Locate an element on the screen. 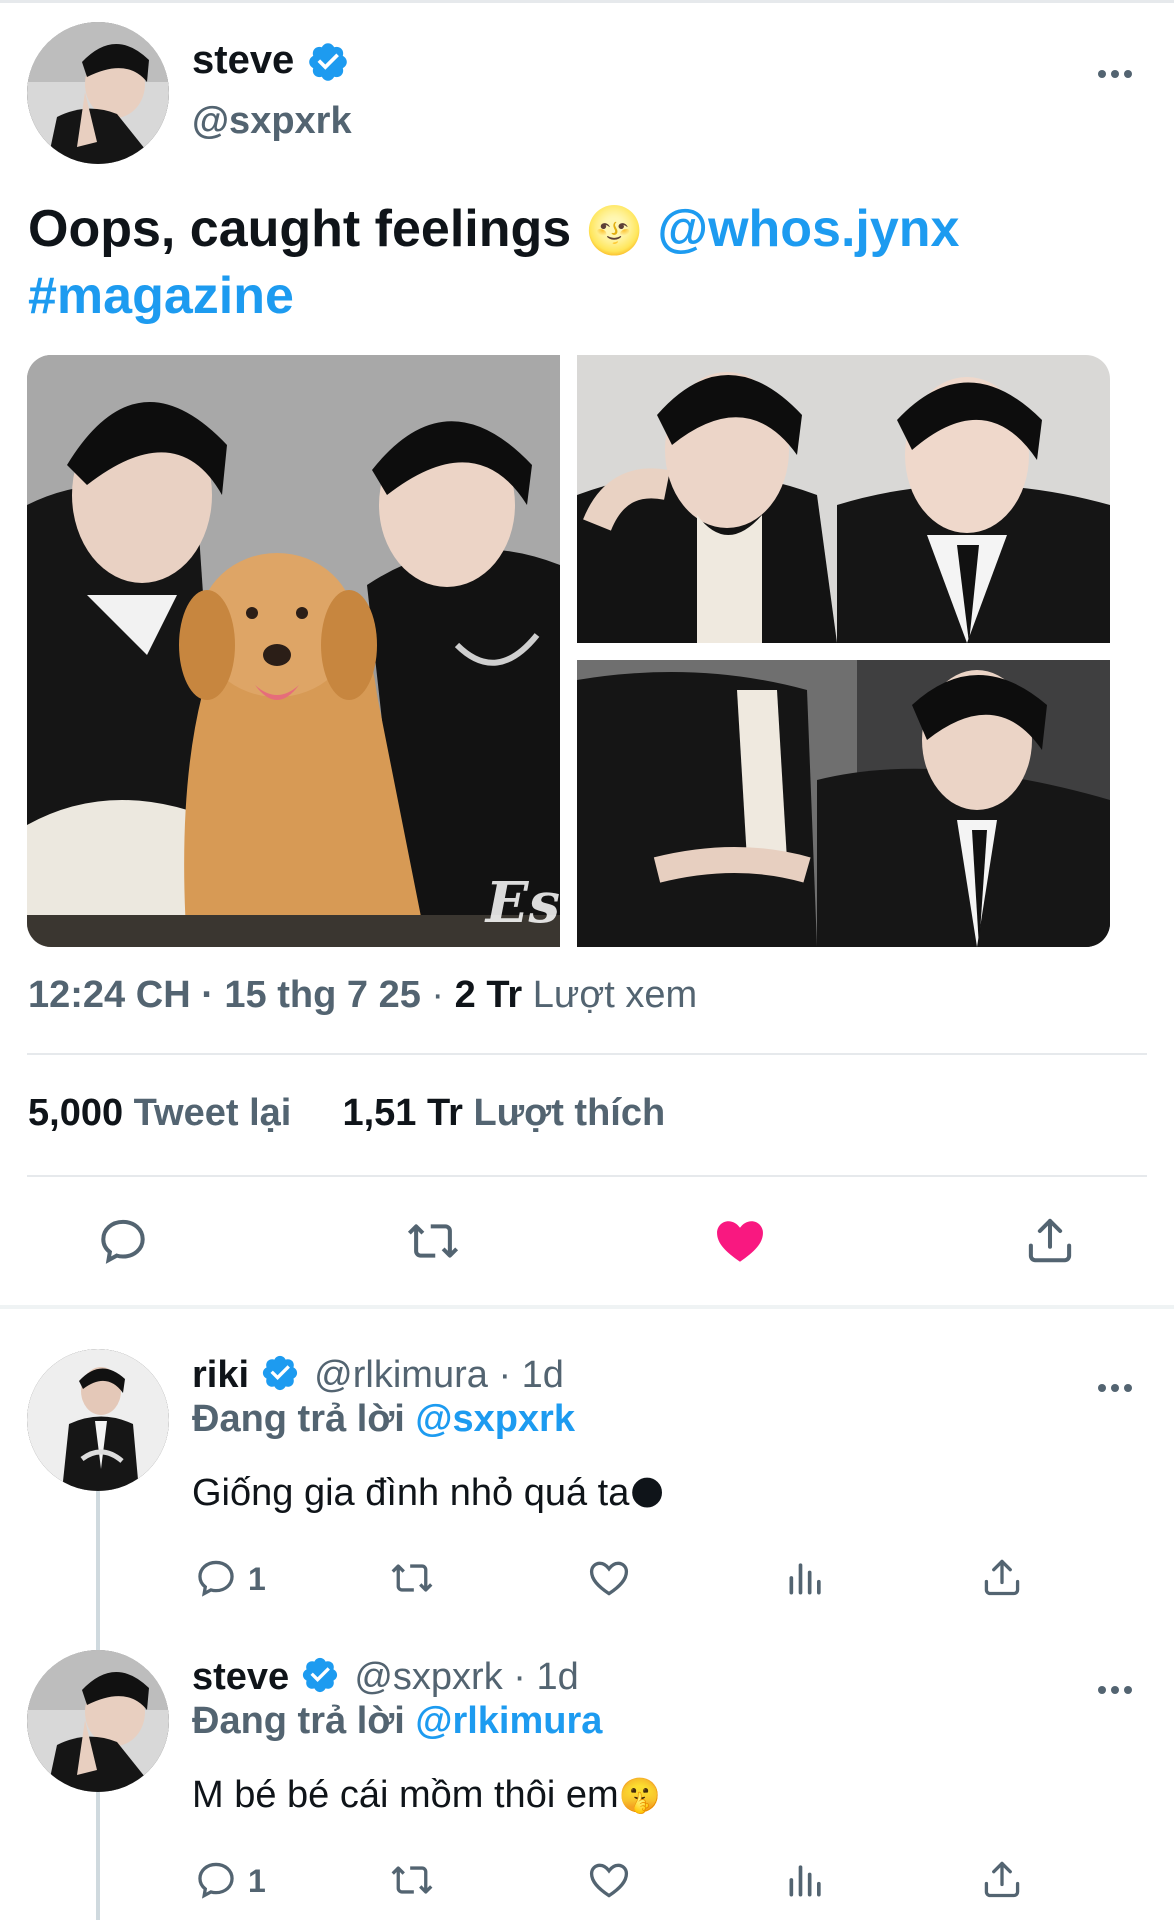 This screenshot has width=1174, height=1920. tweet-time: 12:24 CH is located at coordinates (109, 995).